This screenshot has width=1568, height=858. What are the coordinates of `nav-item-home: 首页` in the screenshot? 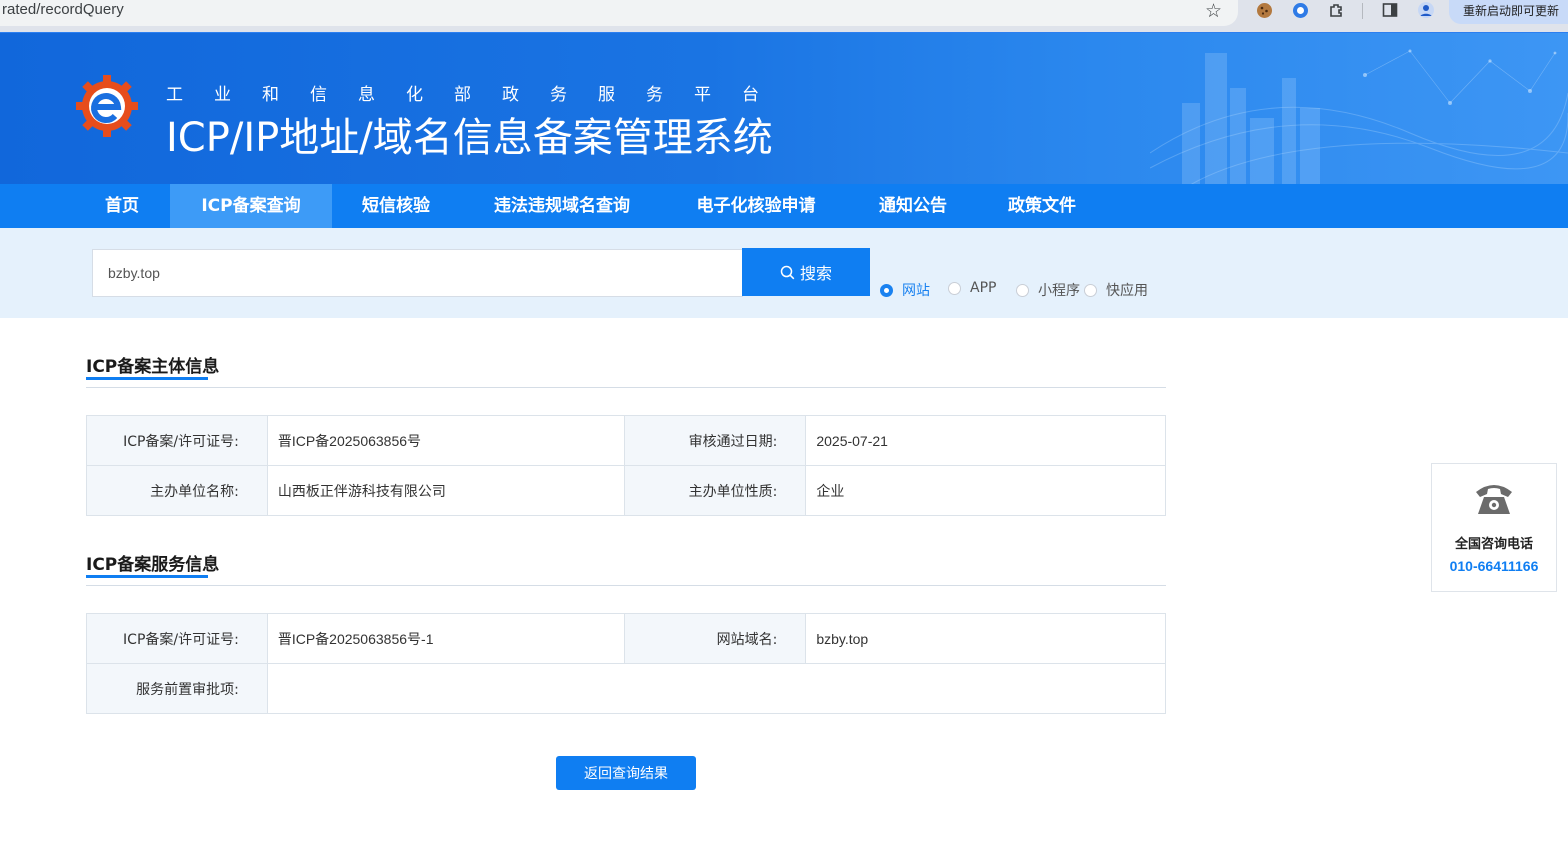 It's located at (122, 206).